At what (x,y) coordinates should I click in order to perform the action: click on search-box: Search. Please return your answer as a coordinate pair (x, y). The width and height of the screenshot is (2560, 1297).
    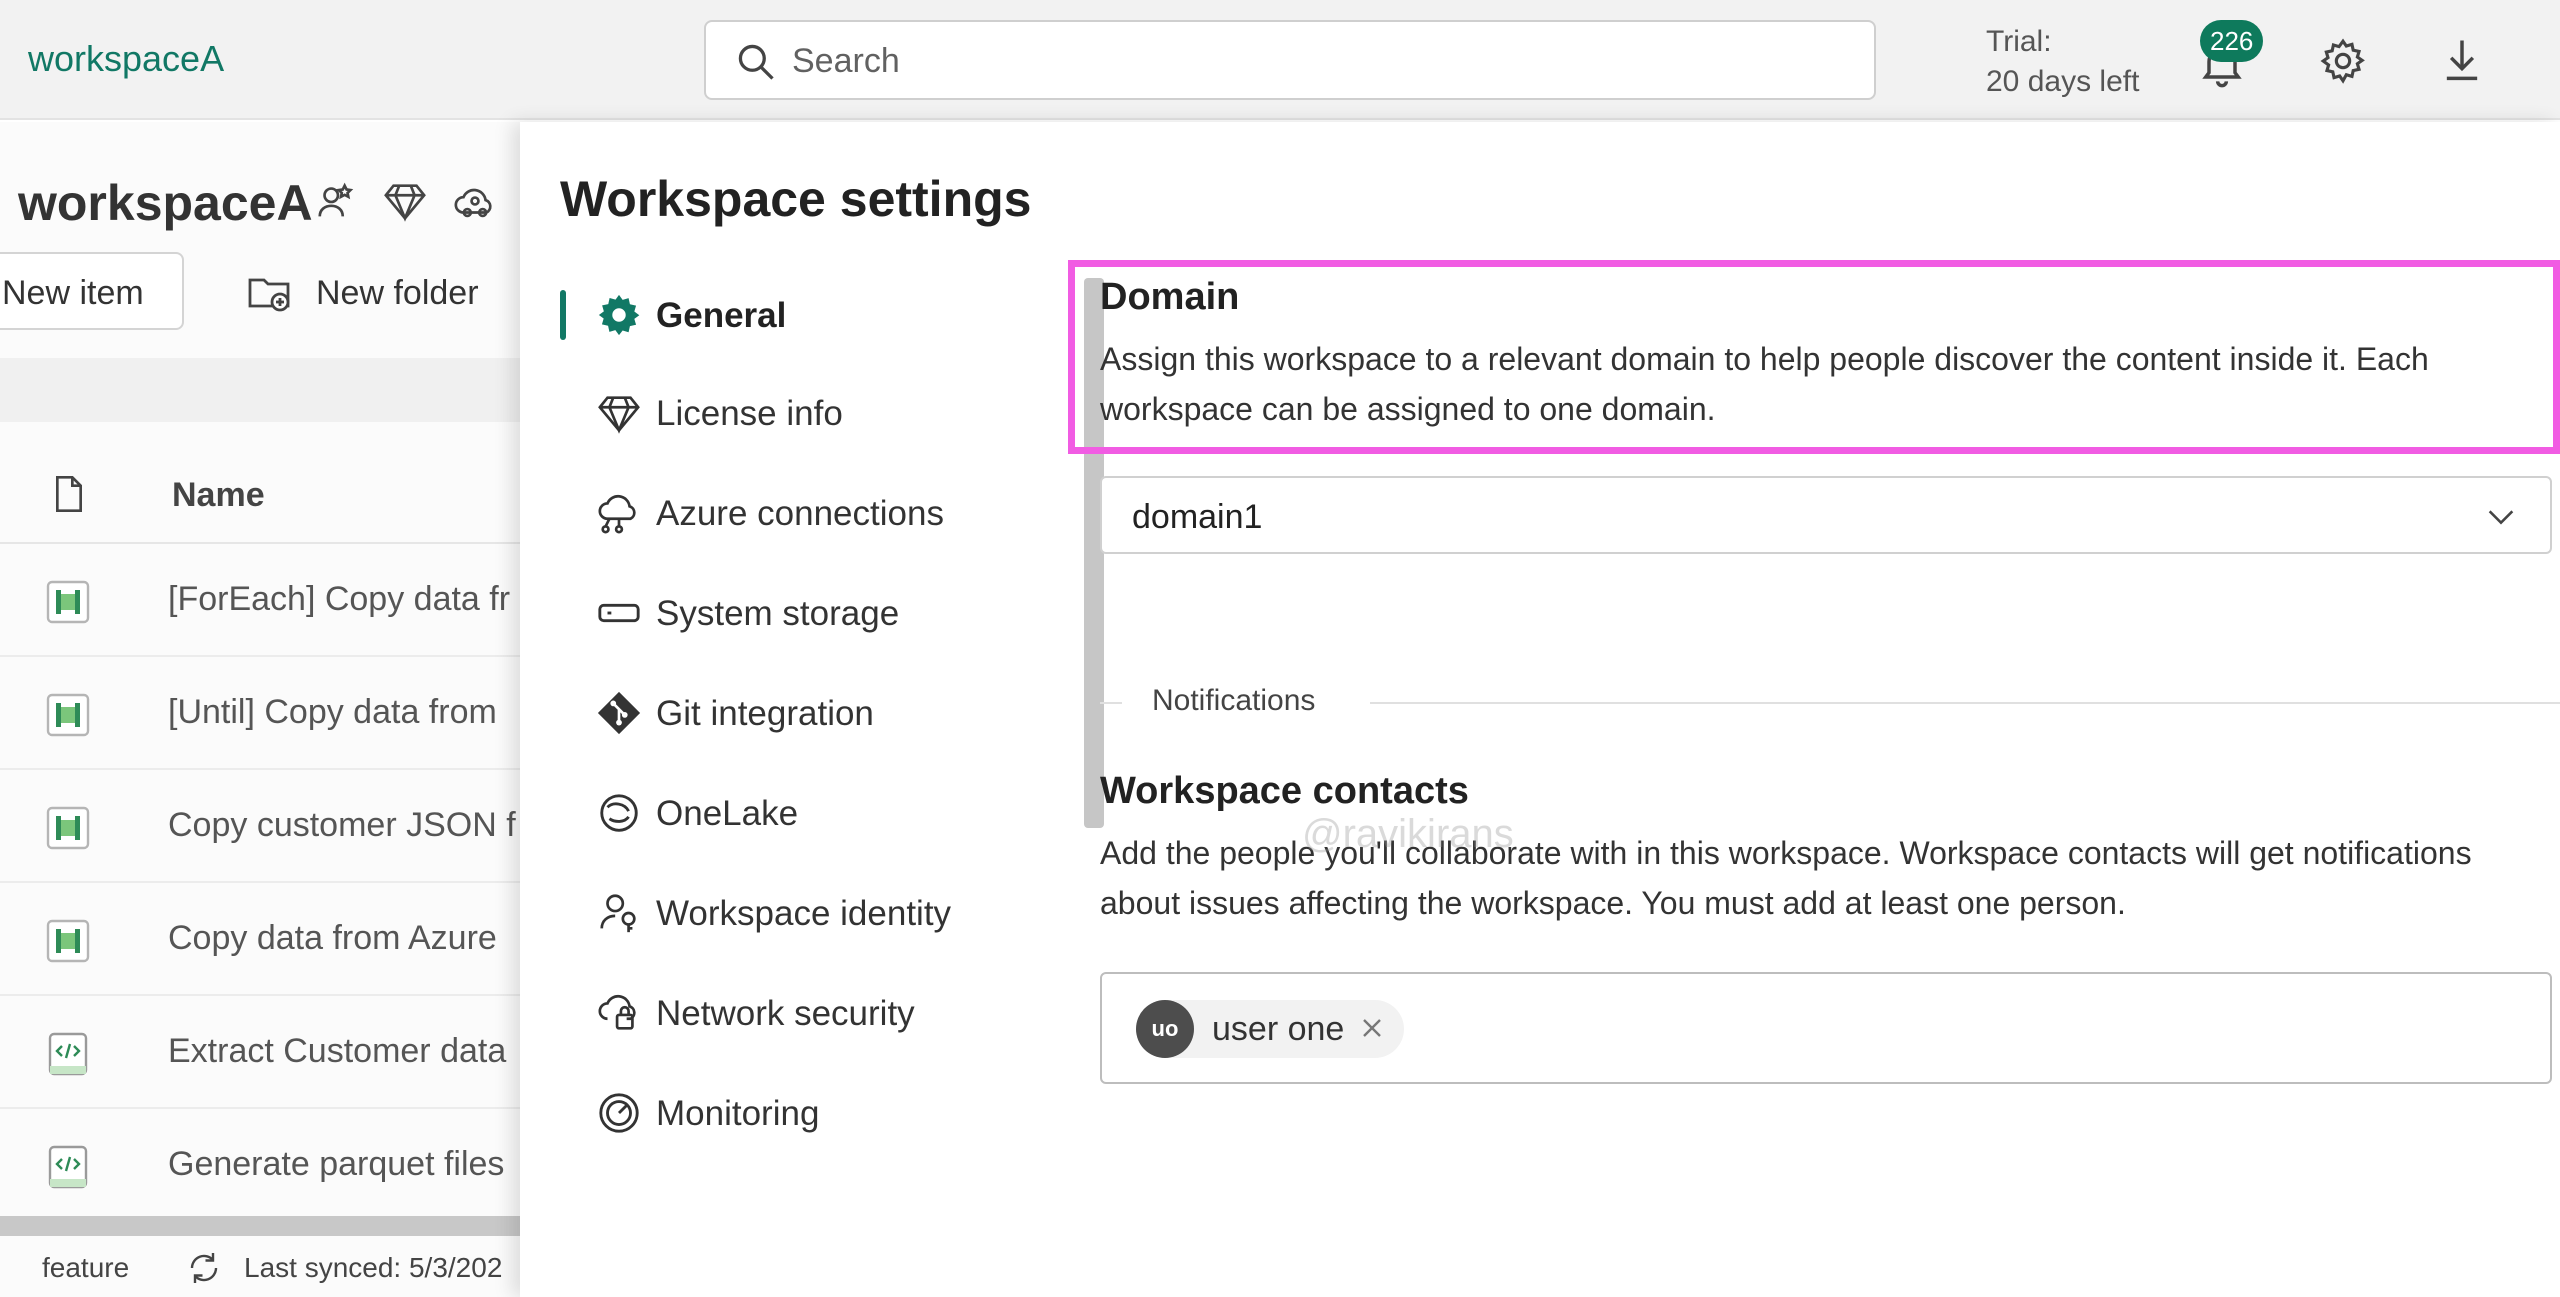
    Looking at the image, I should click on (1290, 60).